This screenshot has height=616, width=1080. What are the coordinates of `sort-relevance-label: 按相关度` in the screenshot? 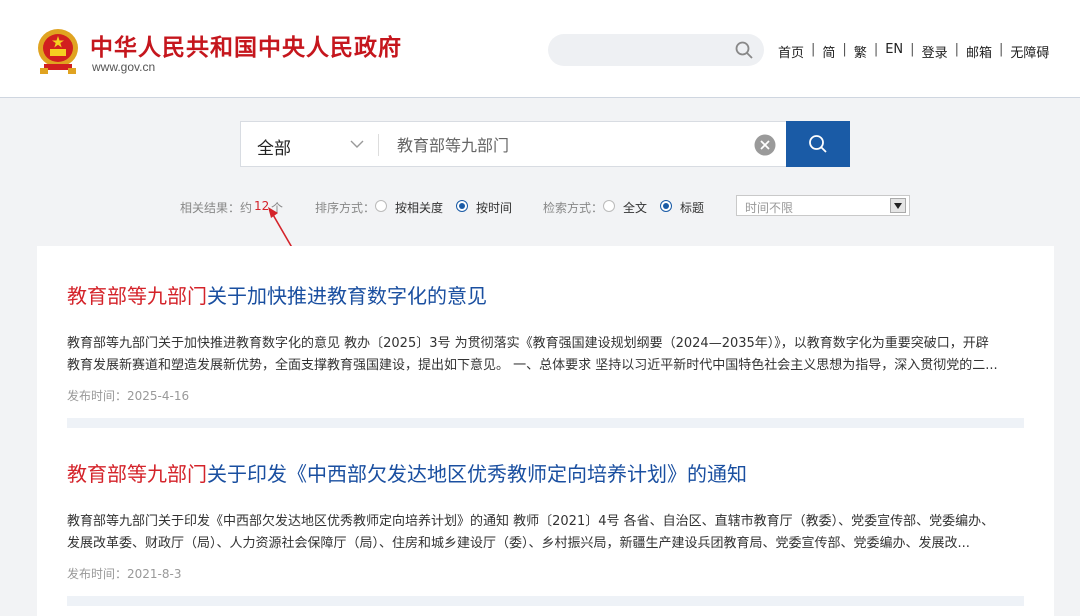 It's located at (419, 207).